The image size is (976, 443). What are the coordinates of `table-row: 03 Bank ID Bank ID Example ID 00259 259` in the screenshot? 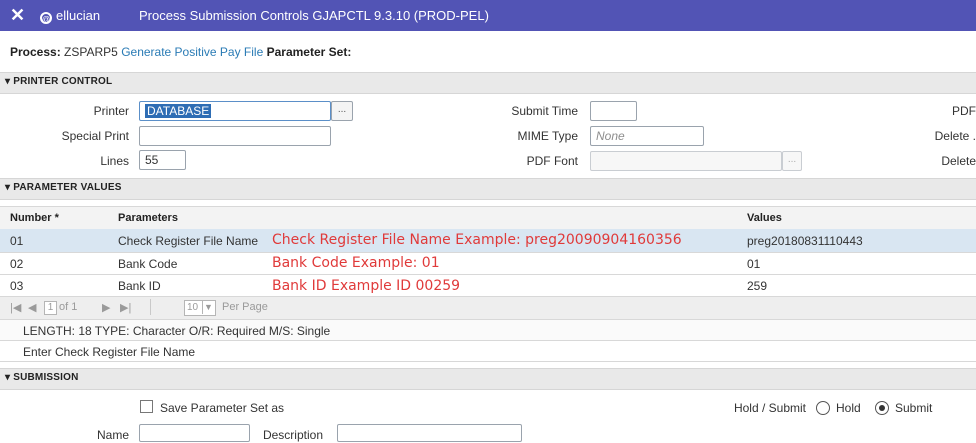 It's located at (488, 286).